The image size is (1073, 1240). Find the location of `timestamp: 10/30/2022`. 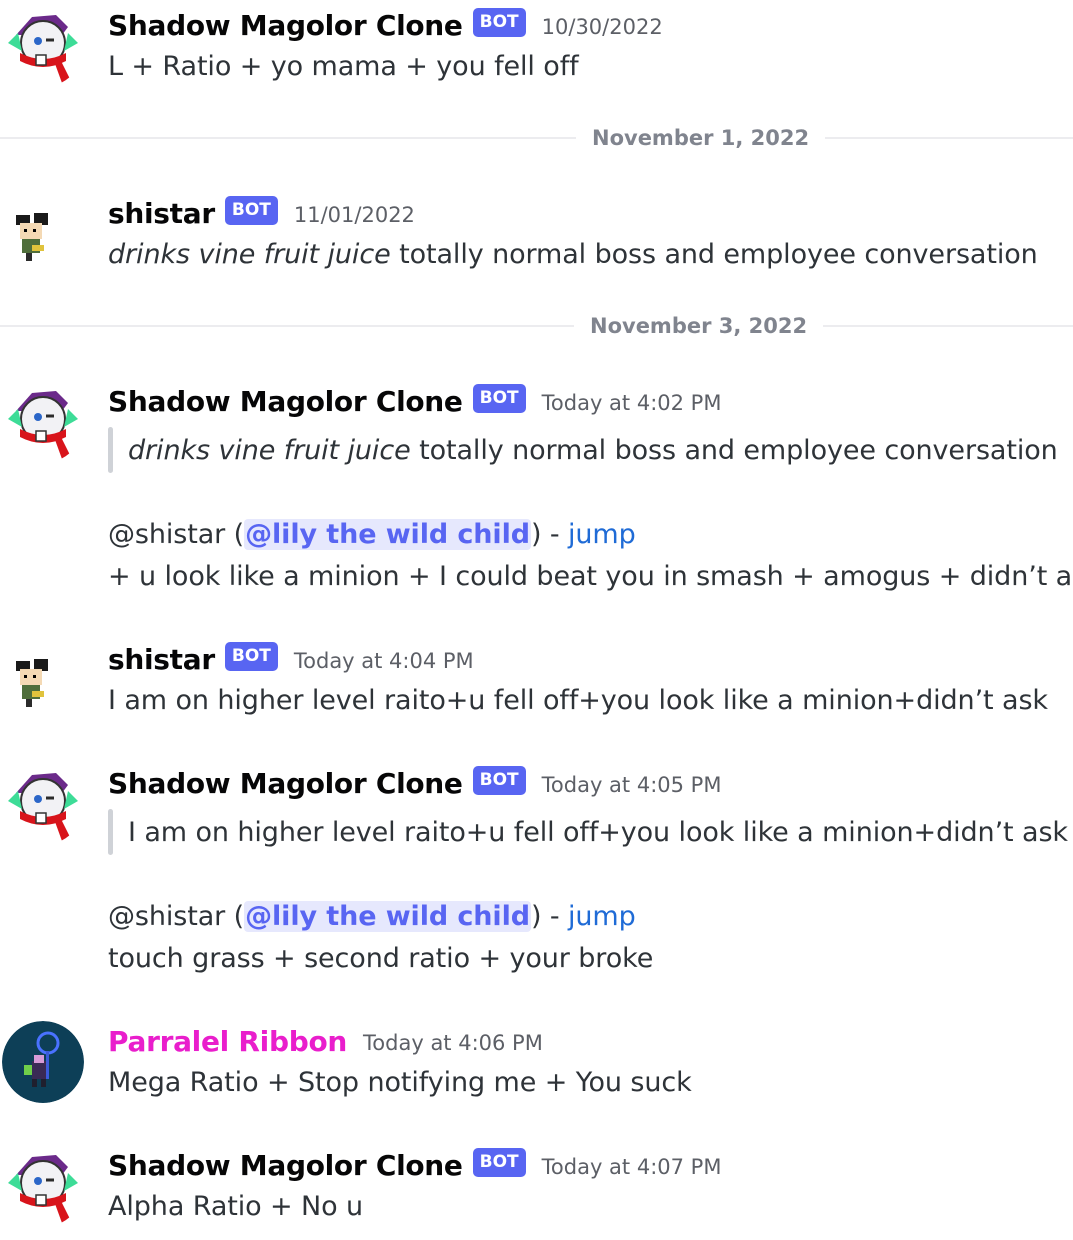

timestamp: 10/30/2022 is located at coordinates (602, 27).